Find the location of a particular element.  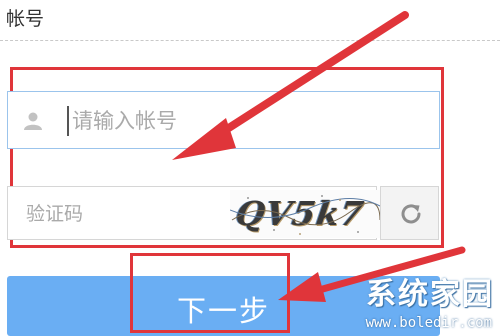

user-icon is located at coordinates (33, 121).